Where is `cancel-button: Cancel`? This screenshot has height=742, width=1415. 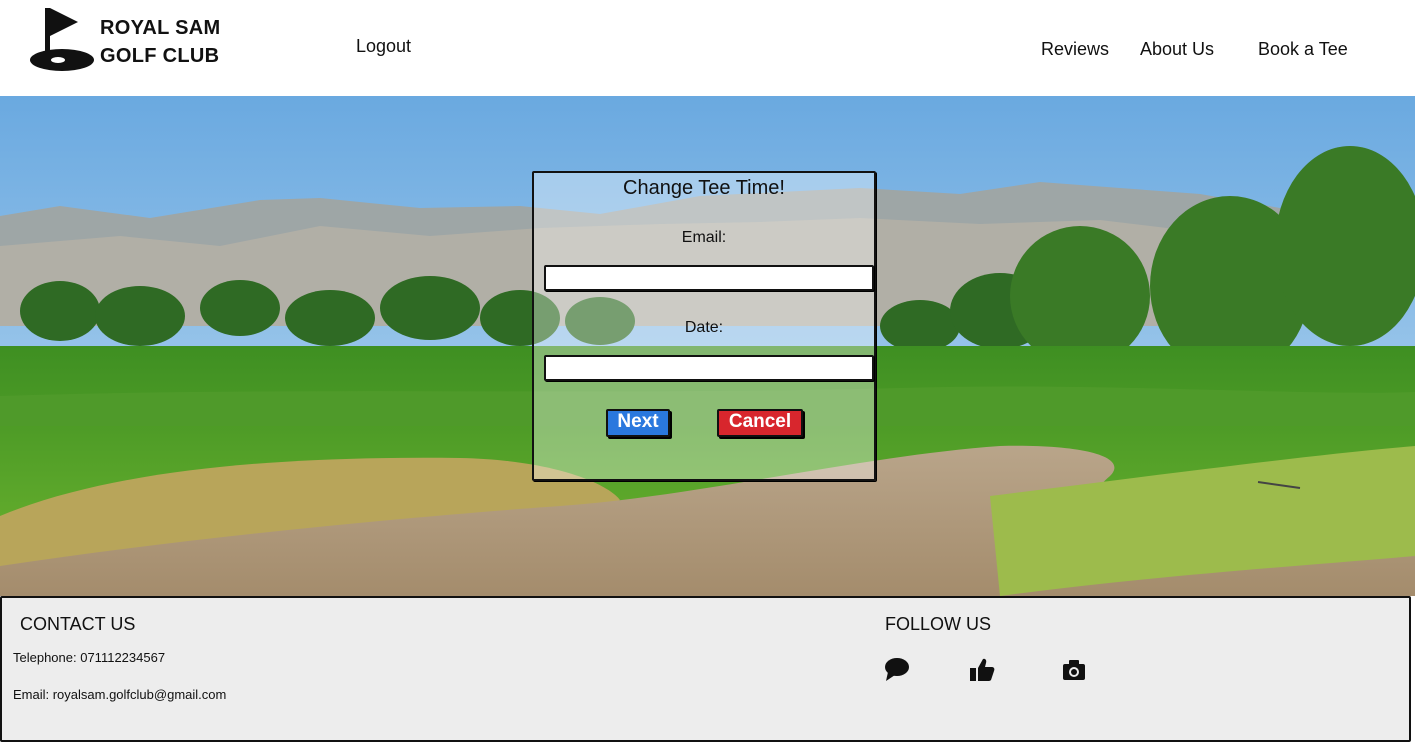
cancel-button: Cancel is located at coordinates (760, 423).